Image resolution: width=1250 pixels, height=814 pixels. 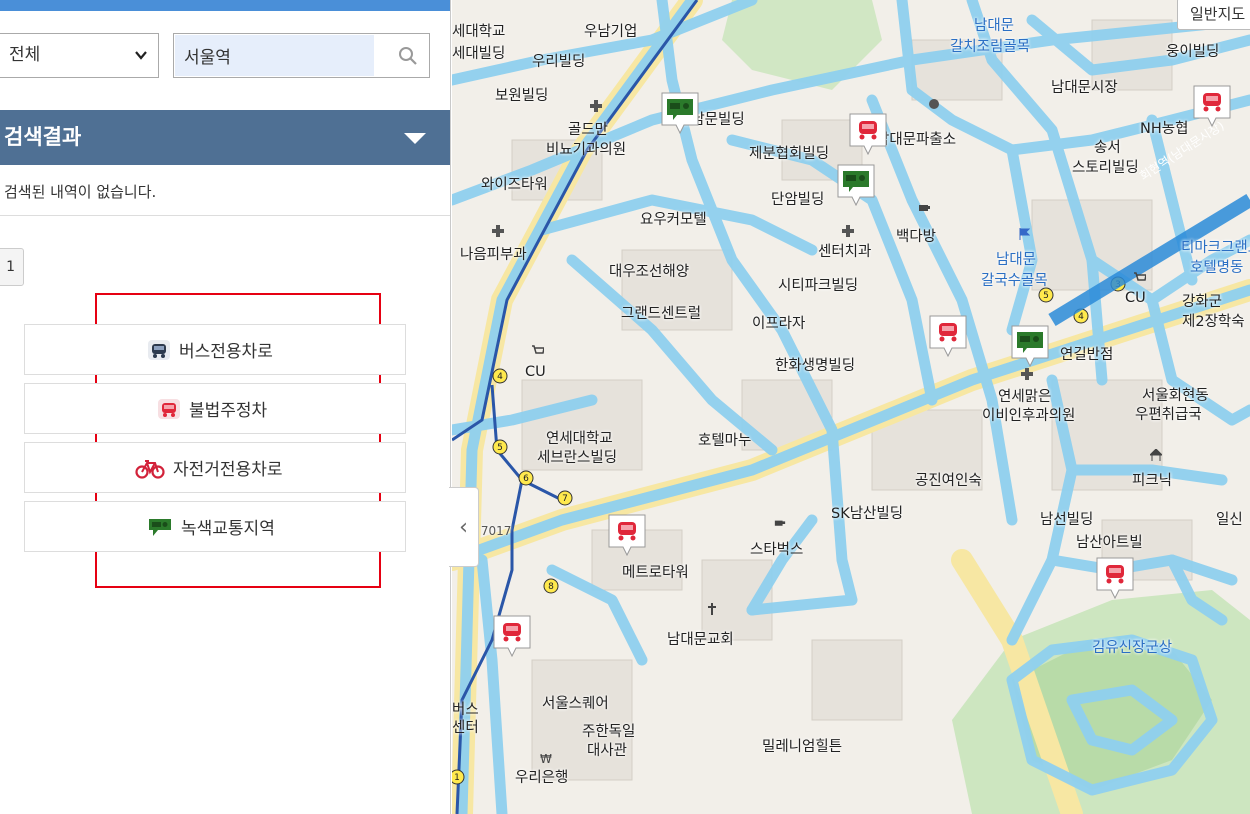 I want to click on legend-label: 녹색교통지역, so click(x=228, y=529).